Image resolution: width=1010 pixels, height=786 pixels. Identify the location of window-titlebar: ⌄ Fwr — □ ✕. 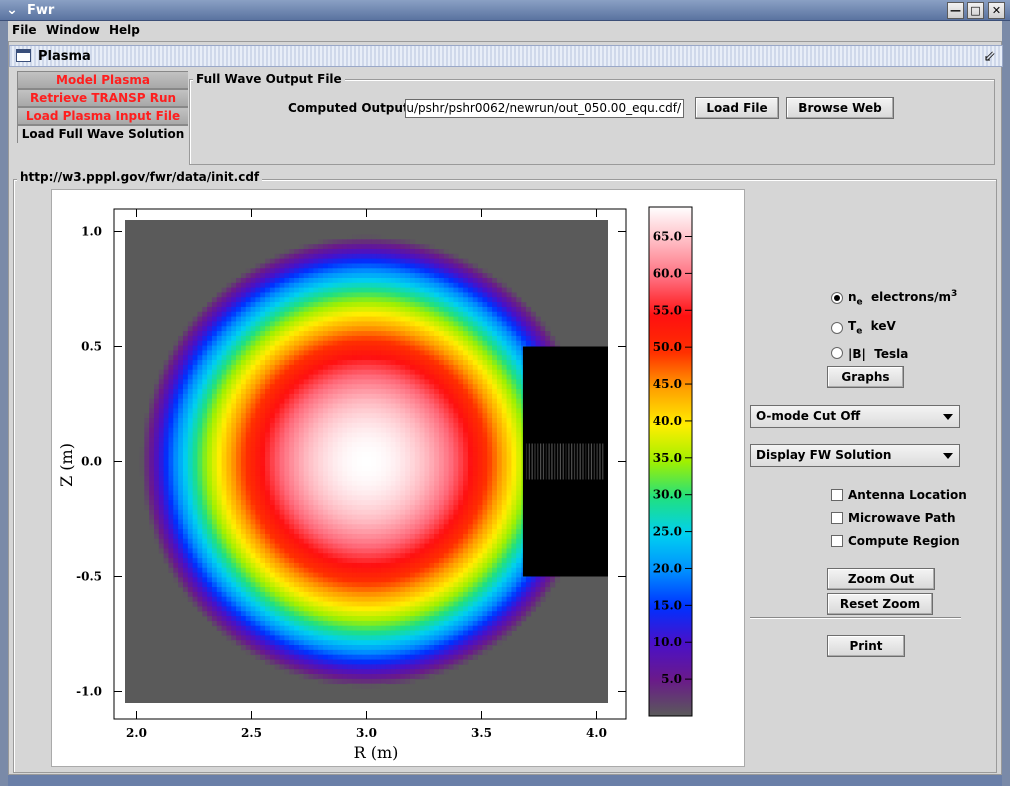
(505, 10).